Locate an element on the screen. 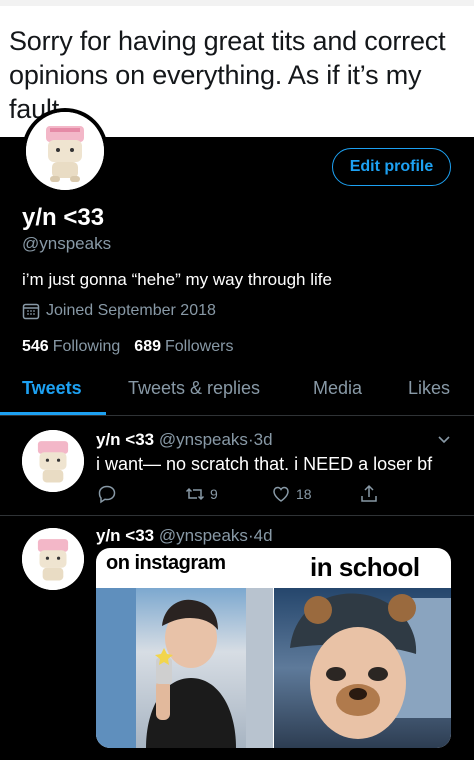 Image resolution: width=474 pixels, height=760 pixels. tab-tweets-and-replies: Tweets & replies is located at coordinates (194, 388).